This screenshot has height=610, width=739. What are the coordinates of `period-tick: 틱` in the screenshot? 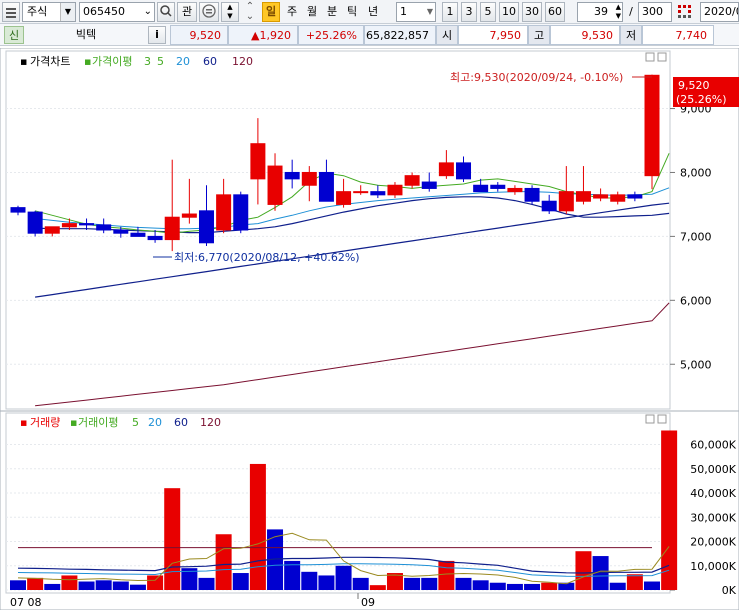 It's located at (352, 12).